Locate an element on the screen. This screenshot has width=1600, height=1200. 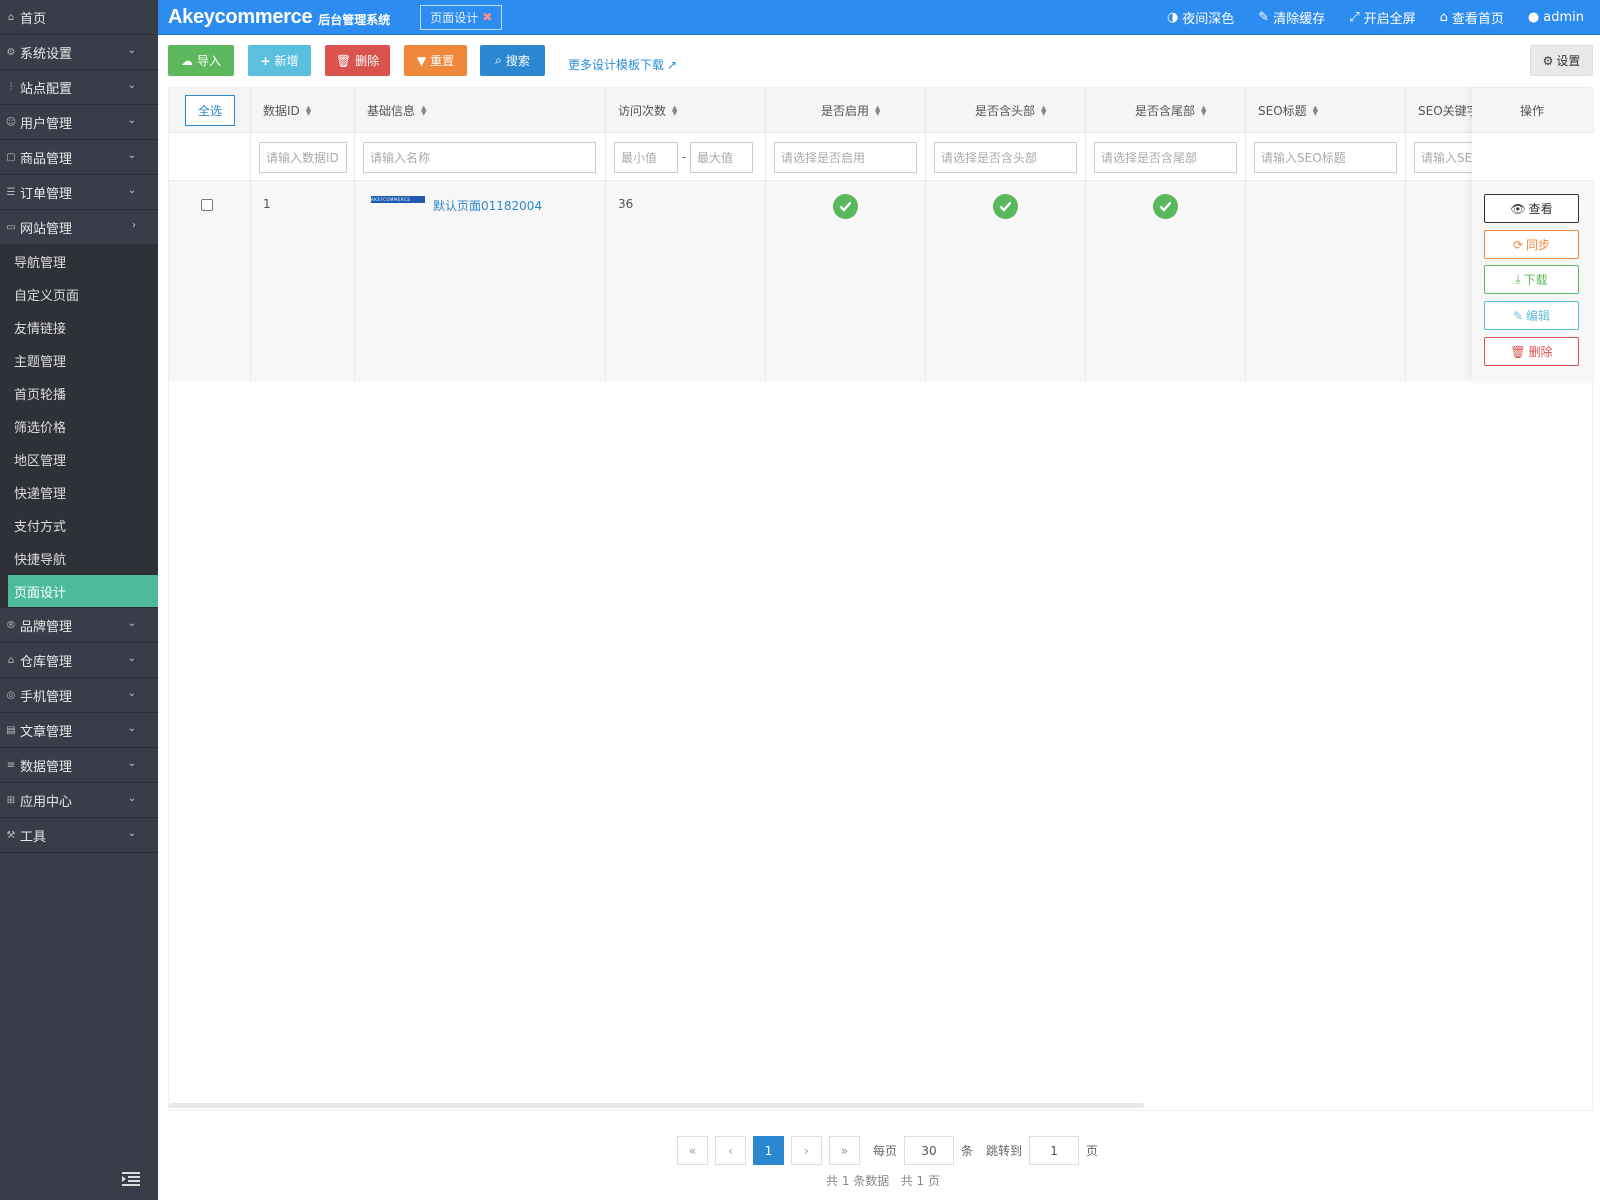
sidebar-item-warehouse: ⌂ 仓库管理 ⌄ is located at coordinates (79, 660).